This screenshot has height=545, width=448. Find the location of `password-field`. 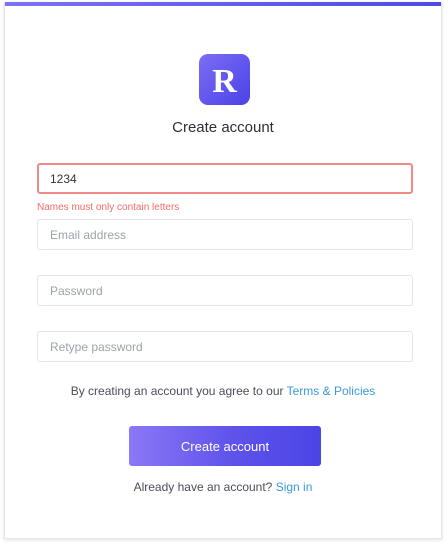

password-field is located at coordinates (225, 290).